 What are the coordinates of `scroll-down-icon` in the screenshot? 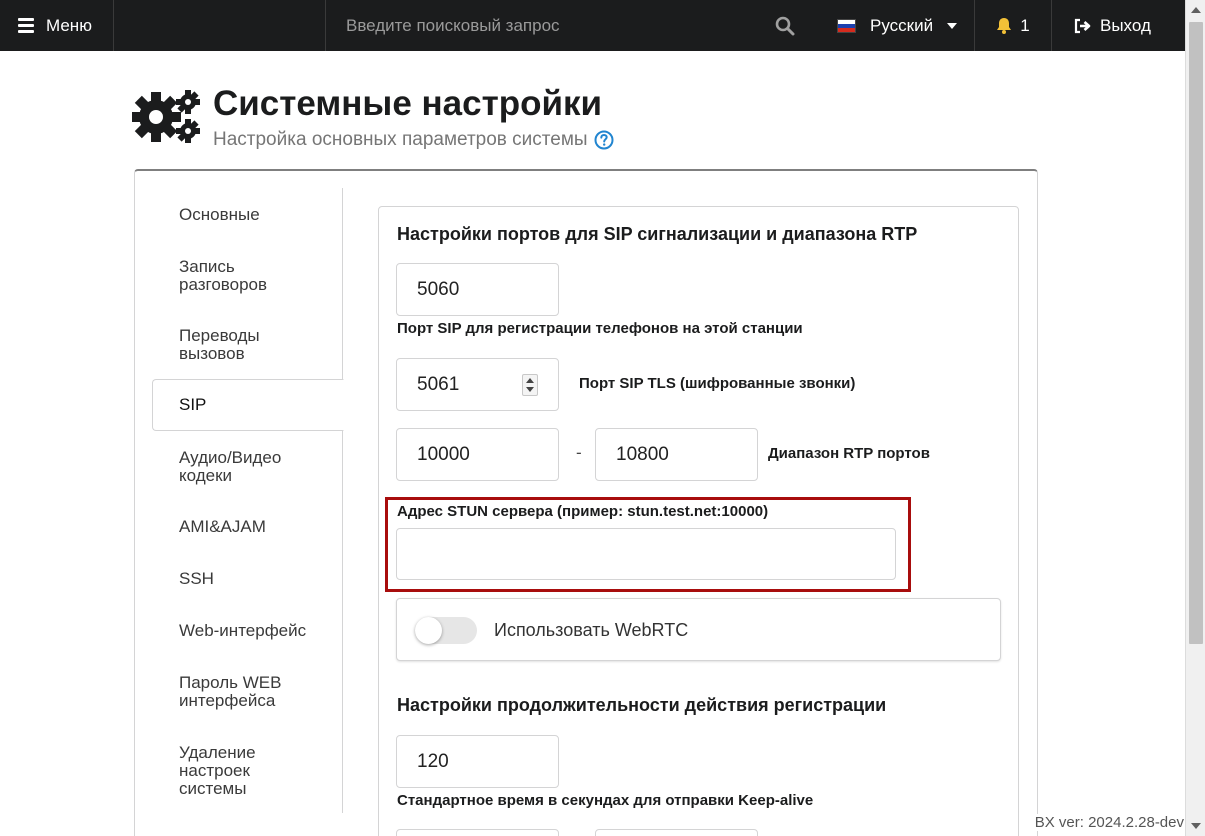 It's located at (1196, 826).